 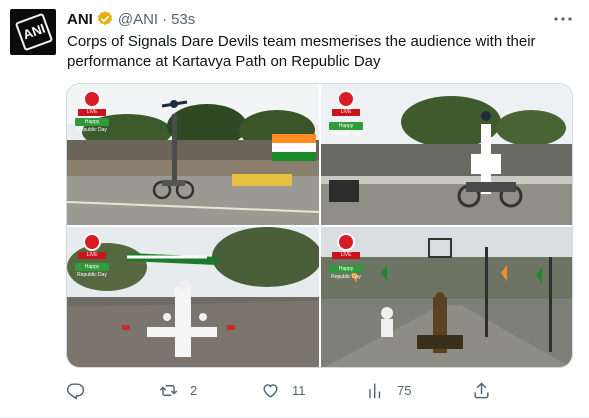 What do you see at coordinates (193, 297) in the screenshot?
I see `photo-3: LIVE Happy Republic Day` at bounding box center [193, 297].